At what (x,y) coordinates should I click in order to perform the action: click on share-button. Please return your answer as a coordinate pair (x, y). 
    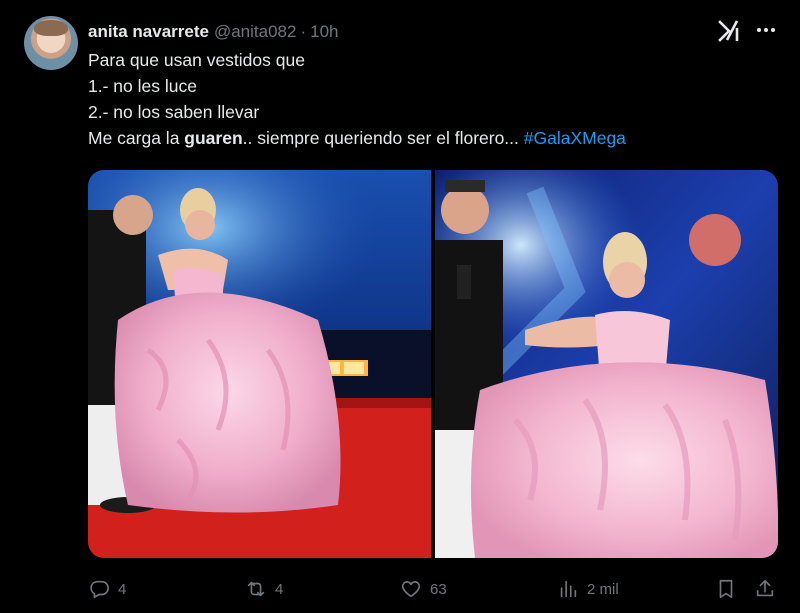
    Looking at the image, I should click on (765, 589).